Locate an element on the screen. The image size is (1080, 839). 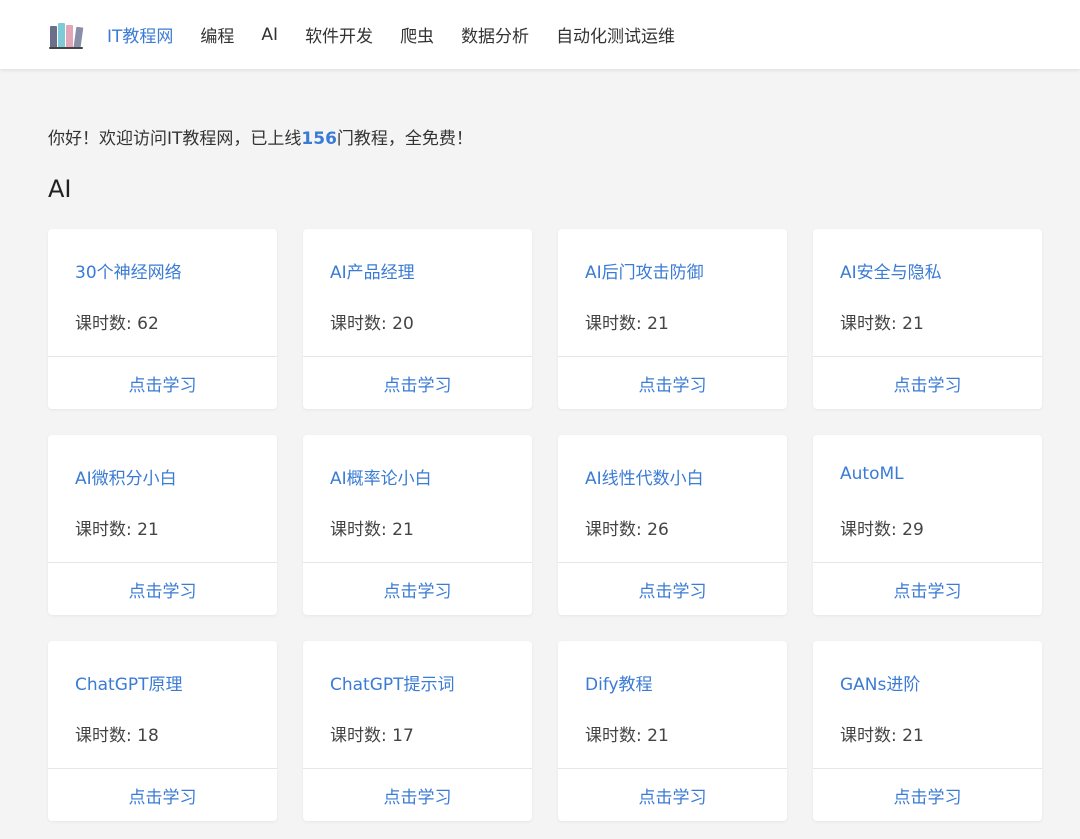
course-card: AI概率论小白 课时数: 21 点击学习 is located at coordinates (417, 525).